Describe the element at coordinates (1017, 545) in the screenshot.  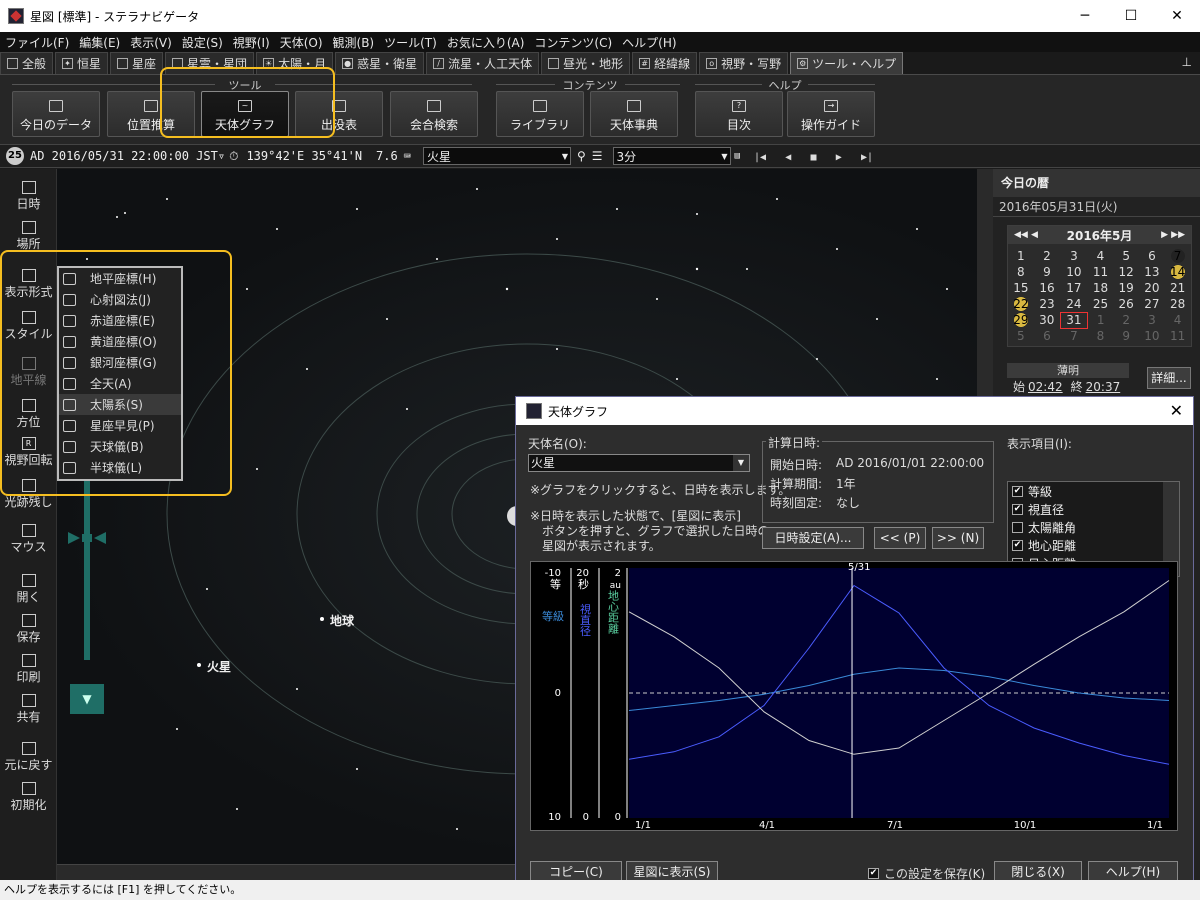
I see `checkbox: ✔` at that location.